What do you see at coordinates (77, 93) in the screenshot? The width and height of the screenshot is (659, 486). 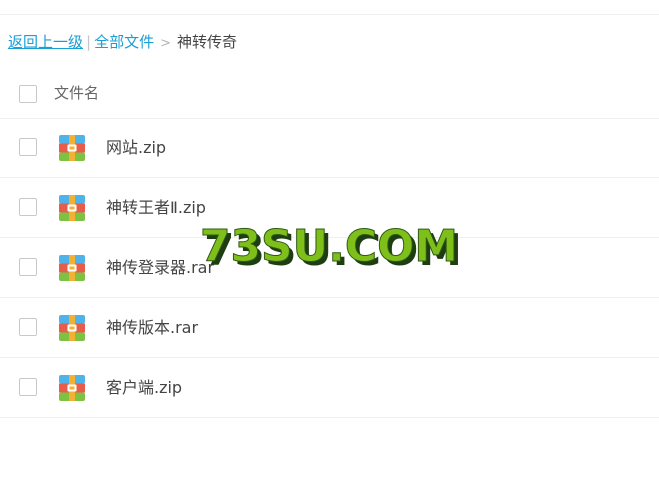 I see `name-column-header: 文件名` at bounding box center [77, 93].